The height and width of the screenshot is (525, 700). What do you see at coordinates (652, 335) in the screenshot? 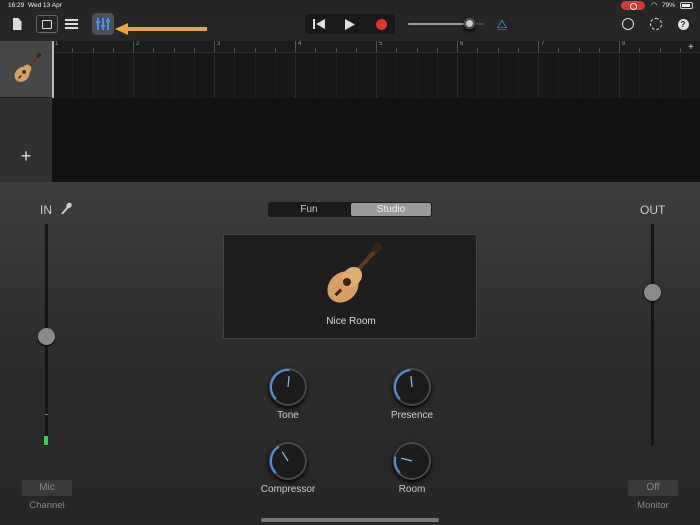
I see `output-level-fader` at bounding box center [652, 335].